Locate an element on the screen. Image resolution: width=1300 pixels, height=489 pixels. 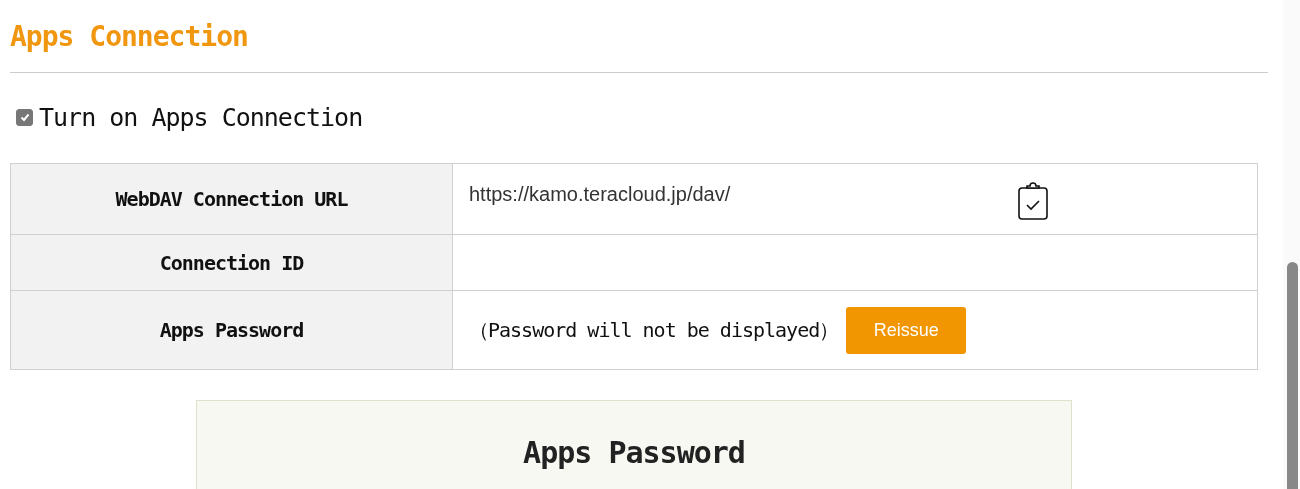
panel-title: Apps Password is located at coordinates (634, 452).